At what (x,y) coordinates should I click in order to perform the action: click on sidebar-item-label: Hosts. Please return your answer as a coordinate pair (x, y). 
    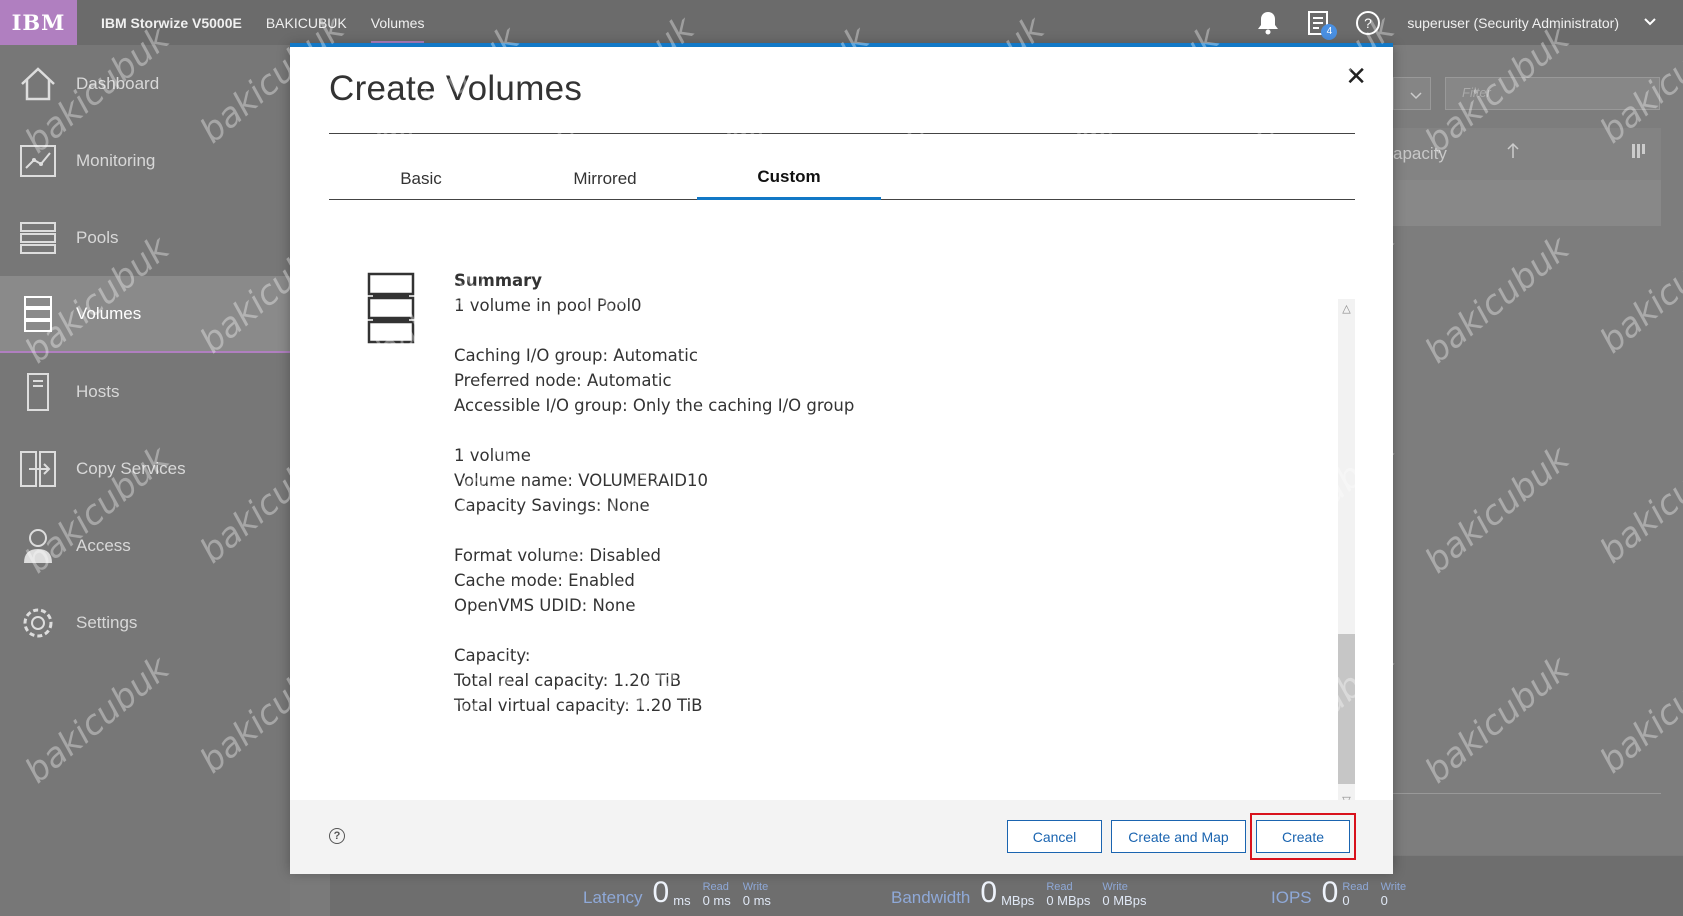
    Looking at the image, I should click on (98, 391).